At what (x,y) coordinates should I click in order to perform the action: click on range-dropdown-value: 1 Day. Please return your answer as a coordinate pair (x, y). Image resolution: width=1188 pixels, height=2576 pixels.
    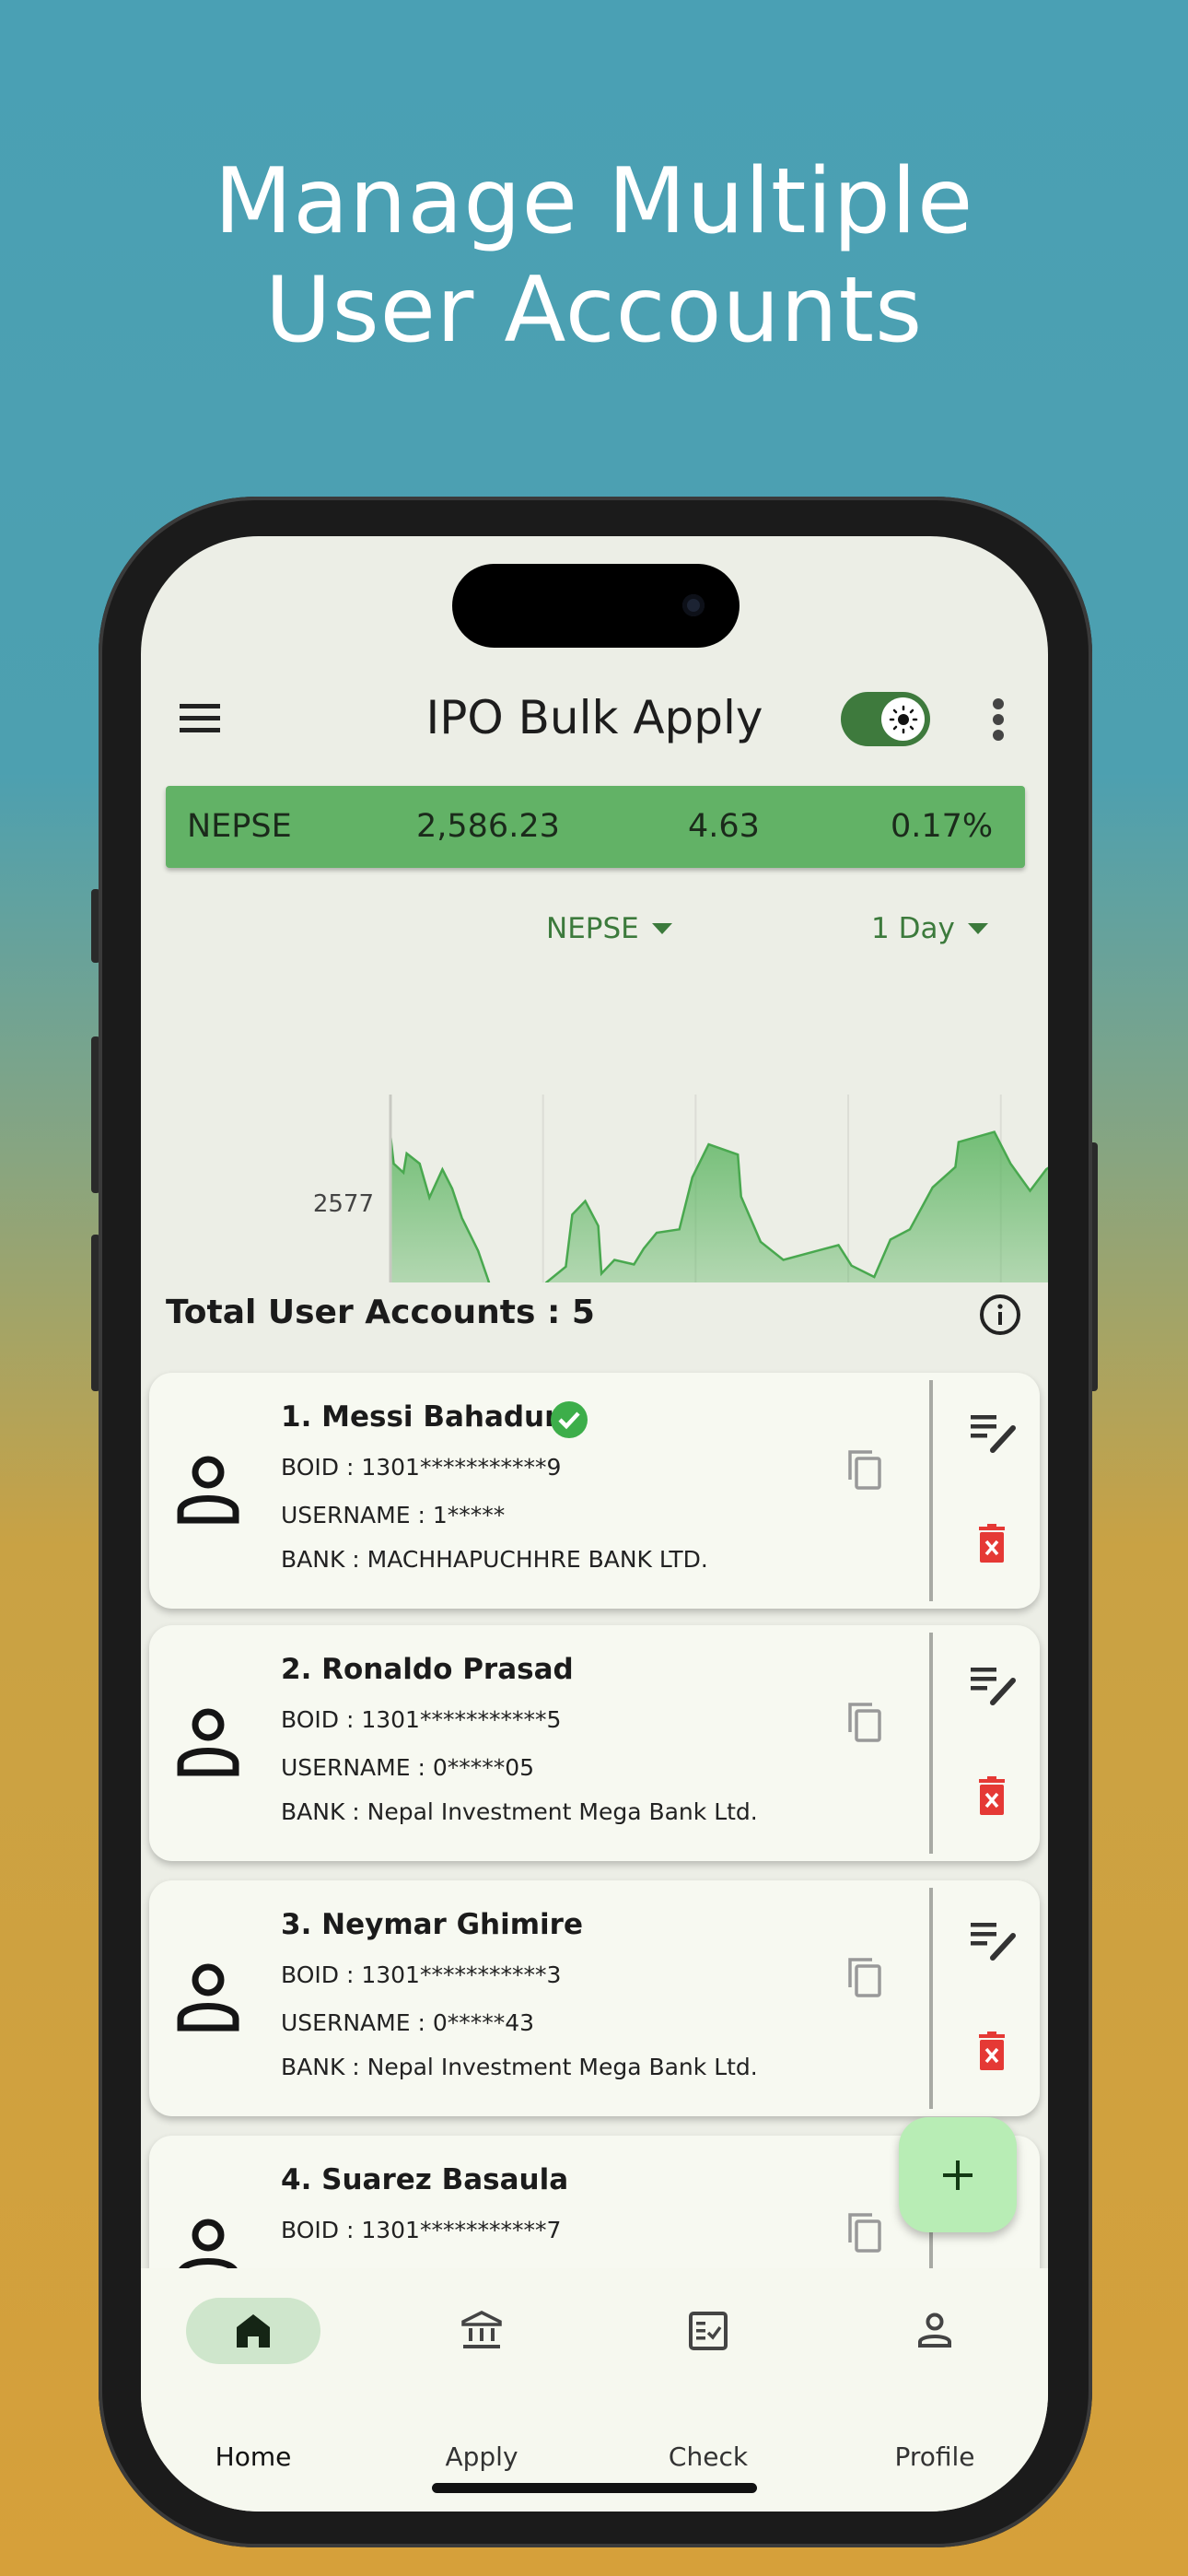
    Looking at the image, I should click on (913, 928).